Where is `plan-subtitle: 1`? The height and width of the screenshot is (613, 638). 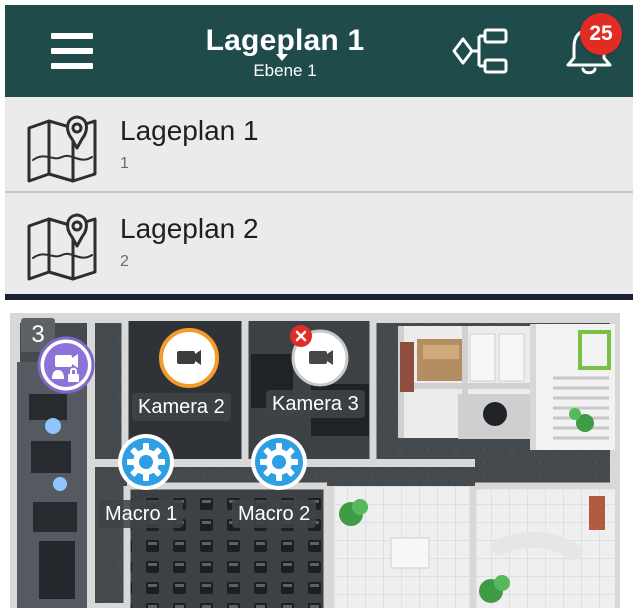 plan-subtitle: 1 is located at coordinates (124, 163).